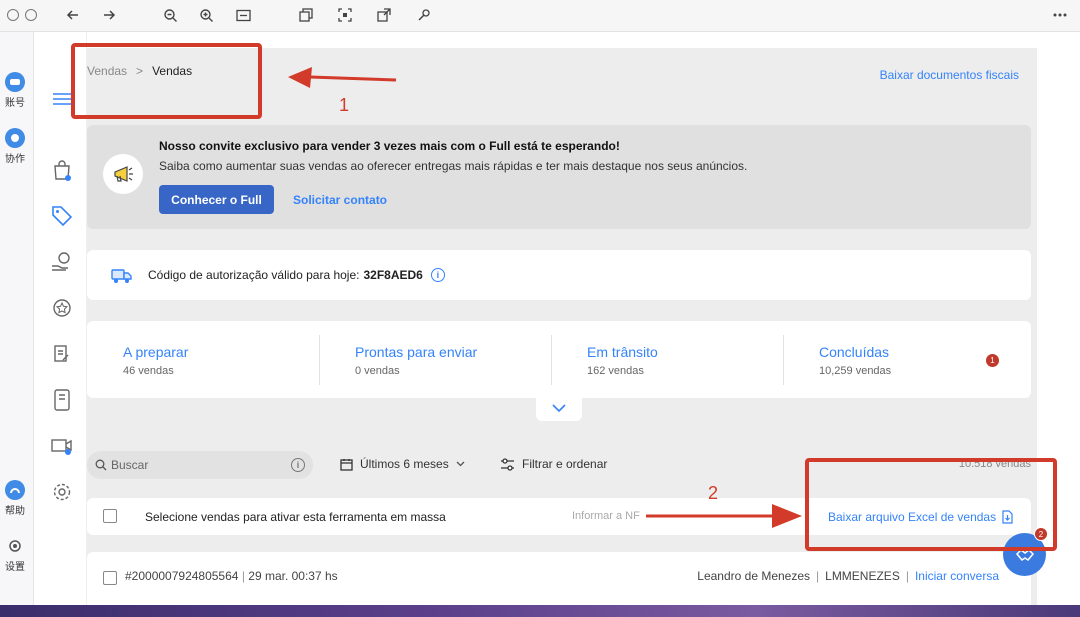  I want to click on gear-icon, so click(62, 492).